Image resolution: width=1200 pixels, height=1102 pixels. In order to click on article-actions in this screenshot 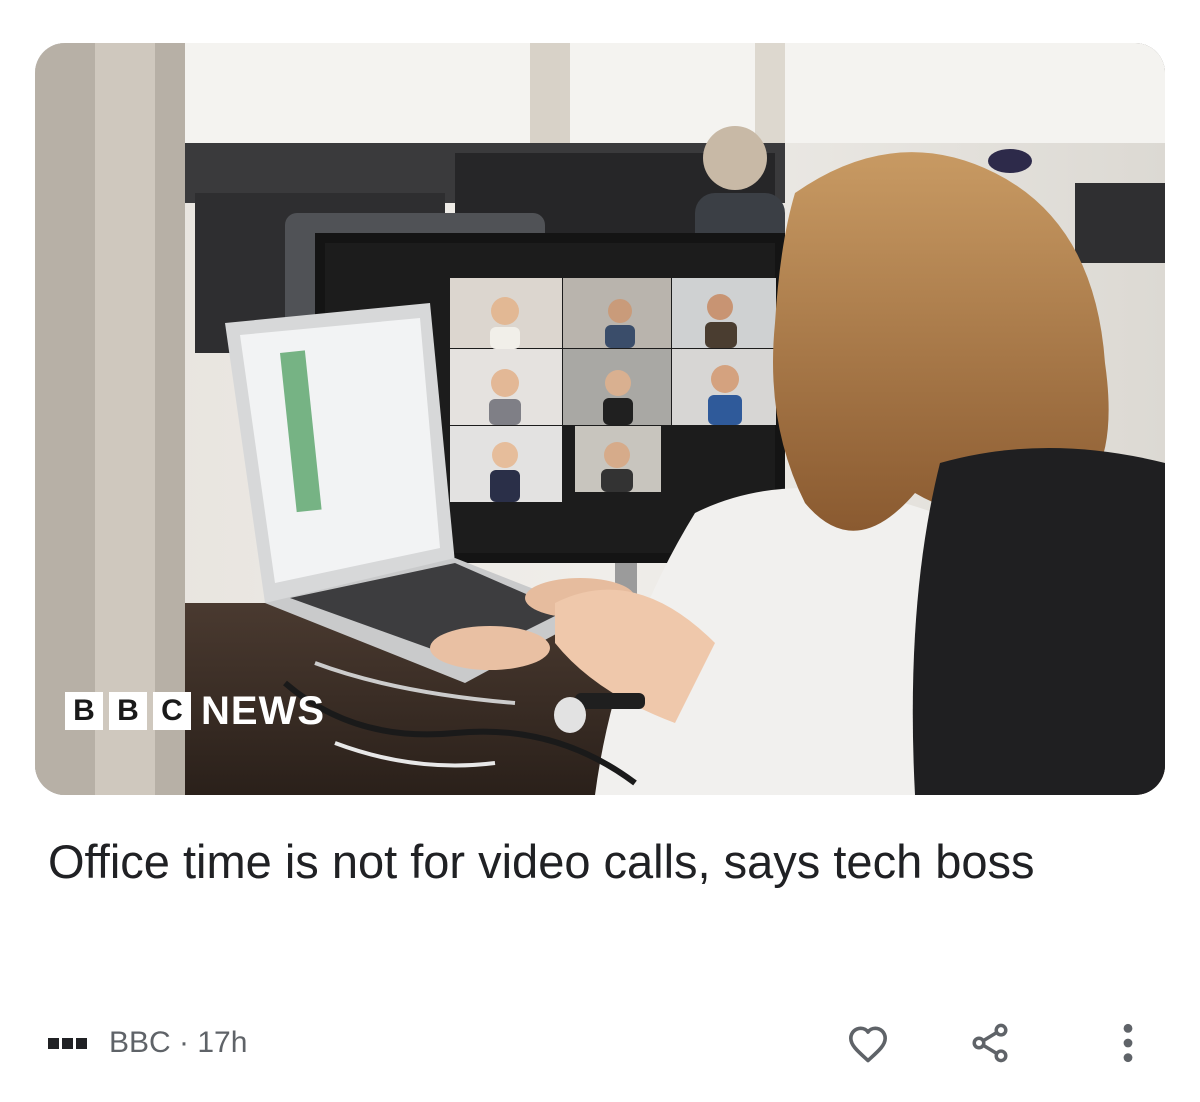, I will do `click(998, 1043)`.